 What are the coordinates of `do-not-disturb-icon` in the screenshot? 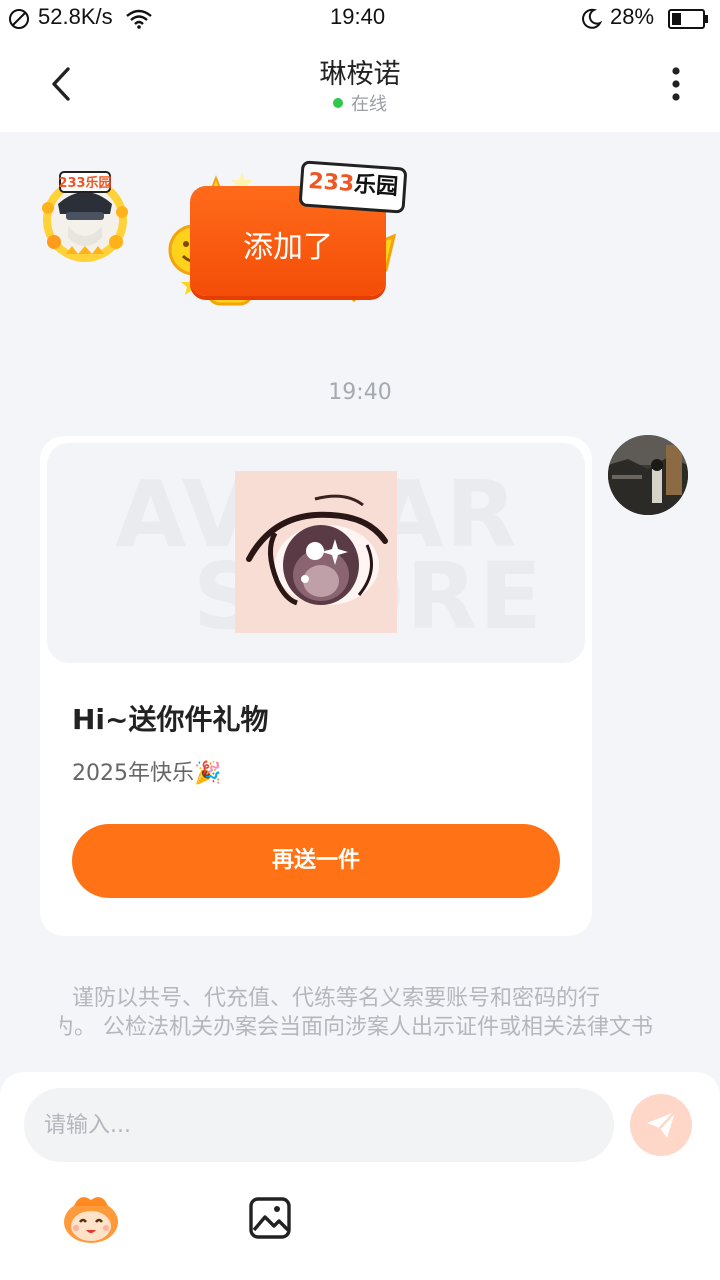 It's located at (19, 19).